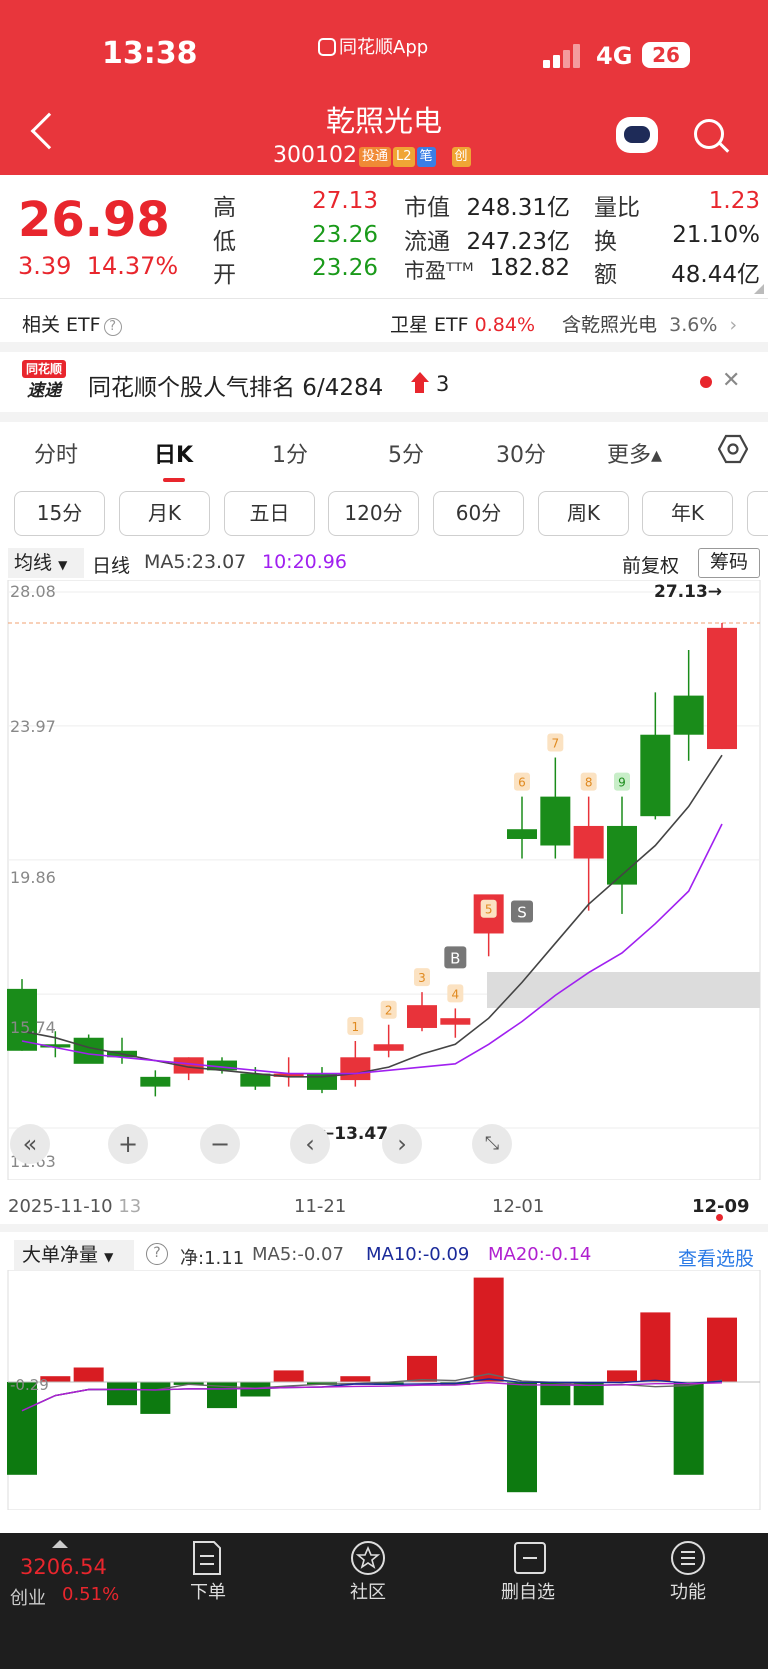  I want to click on collapse-left-icon: «, so click(30, 1144).